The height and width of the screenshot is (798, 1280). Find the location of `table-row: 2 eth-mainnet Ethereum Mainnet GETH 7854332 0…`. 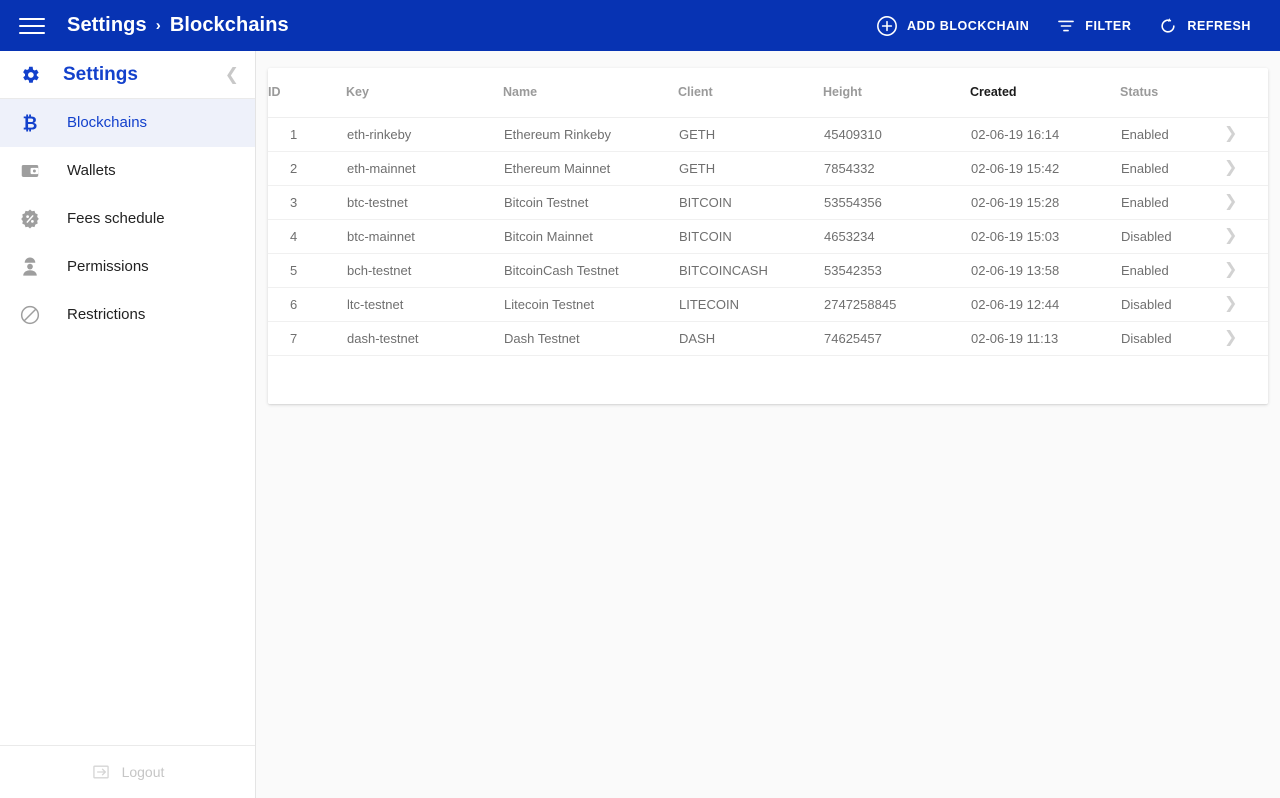

table-row: 2 eth-mainnet Ethereum Mainnet GETH 7854332 0… is located at coordinates (768, 168).